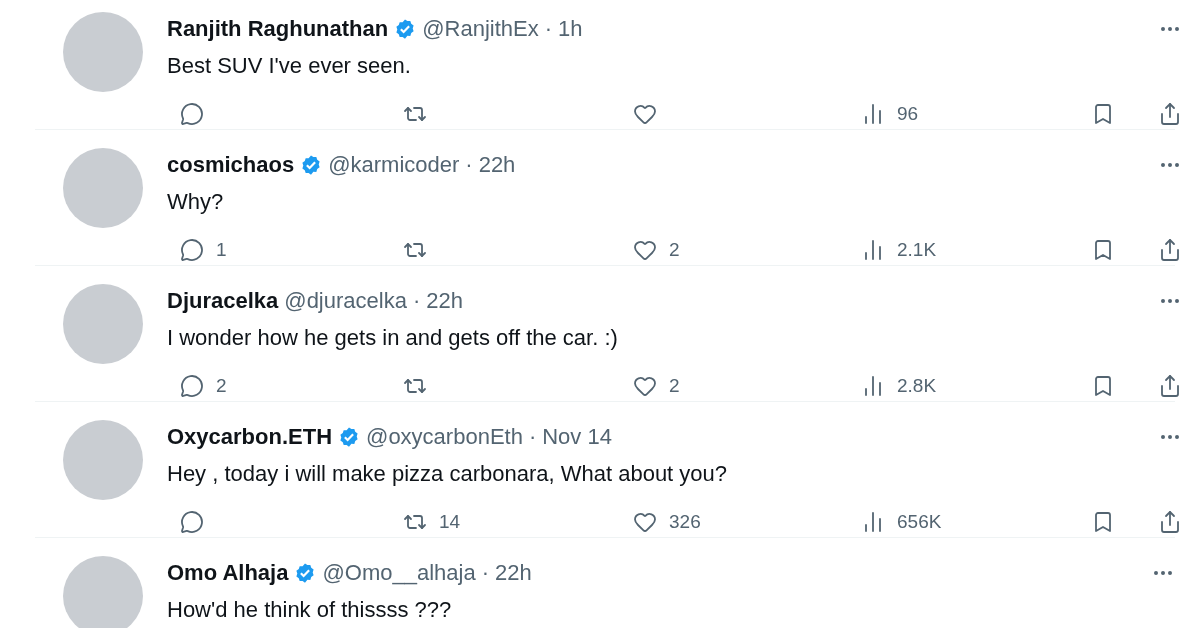 This screenshot has height=628, width=1200. Describe the element at coordinates (310, 610) in the screenshot. I see `reply-text: How'd he think of thissss ???` at that location.